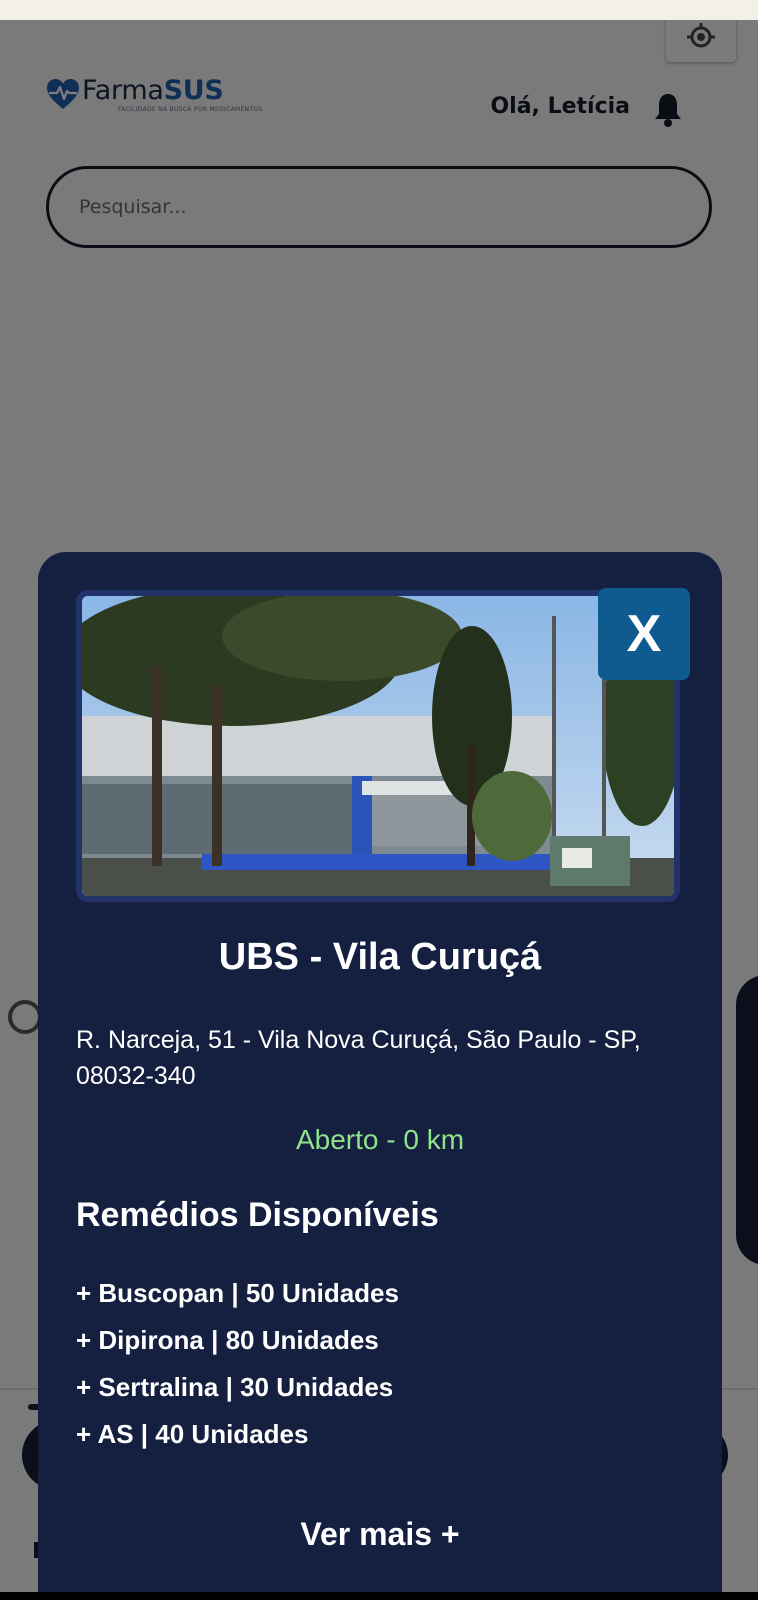 This screenshot has height=1600, width=758. I want to click on status-strip, so click(379, 10).